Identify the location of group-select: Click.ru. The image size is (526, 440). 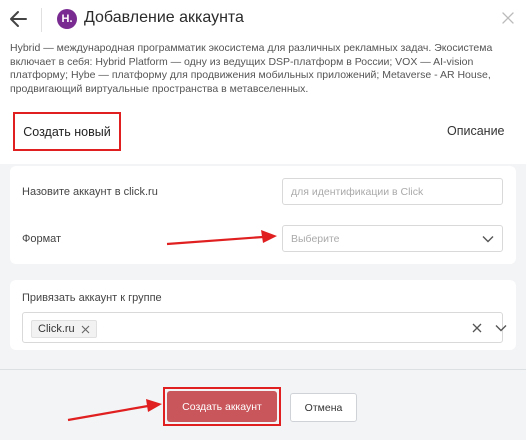
(264, 327).